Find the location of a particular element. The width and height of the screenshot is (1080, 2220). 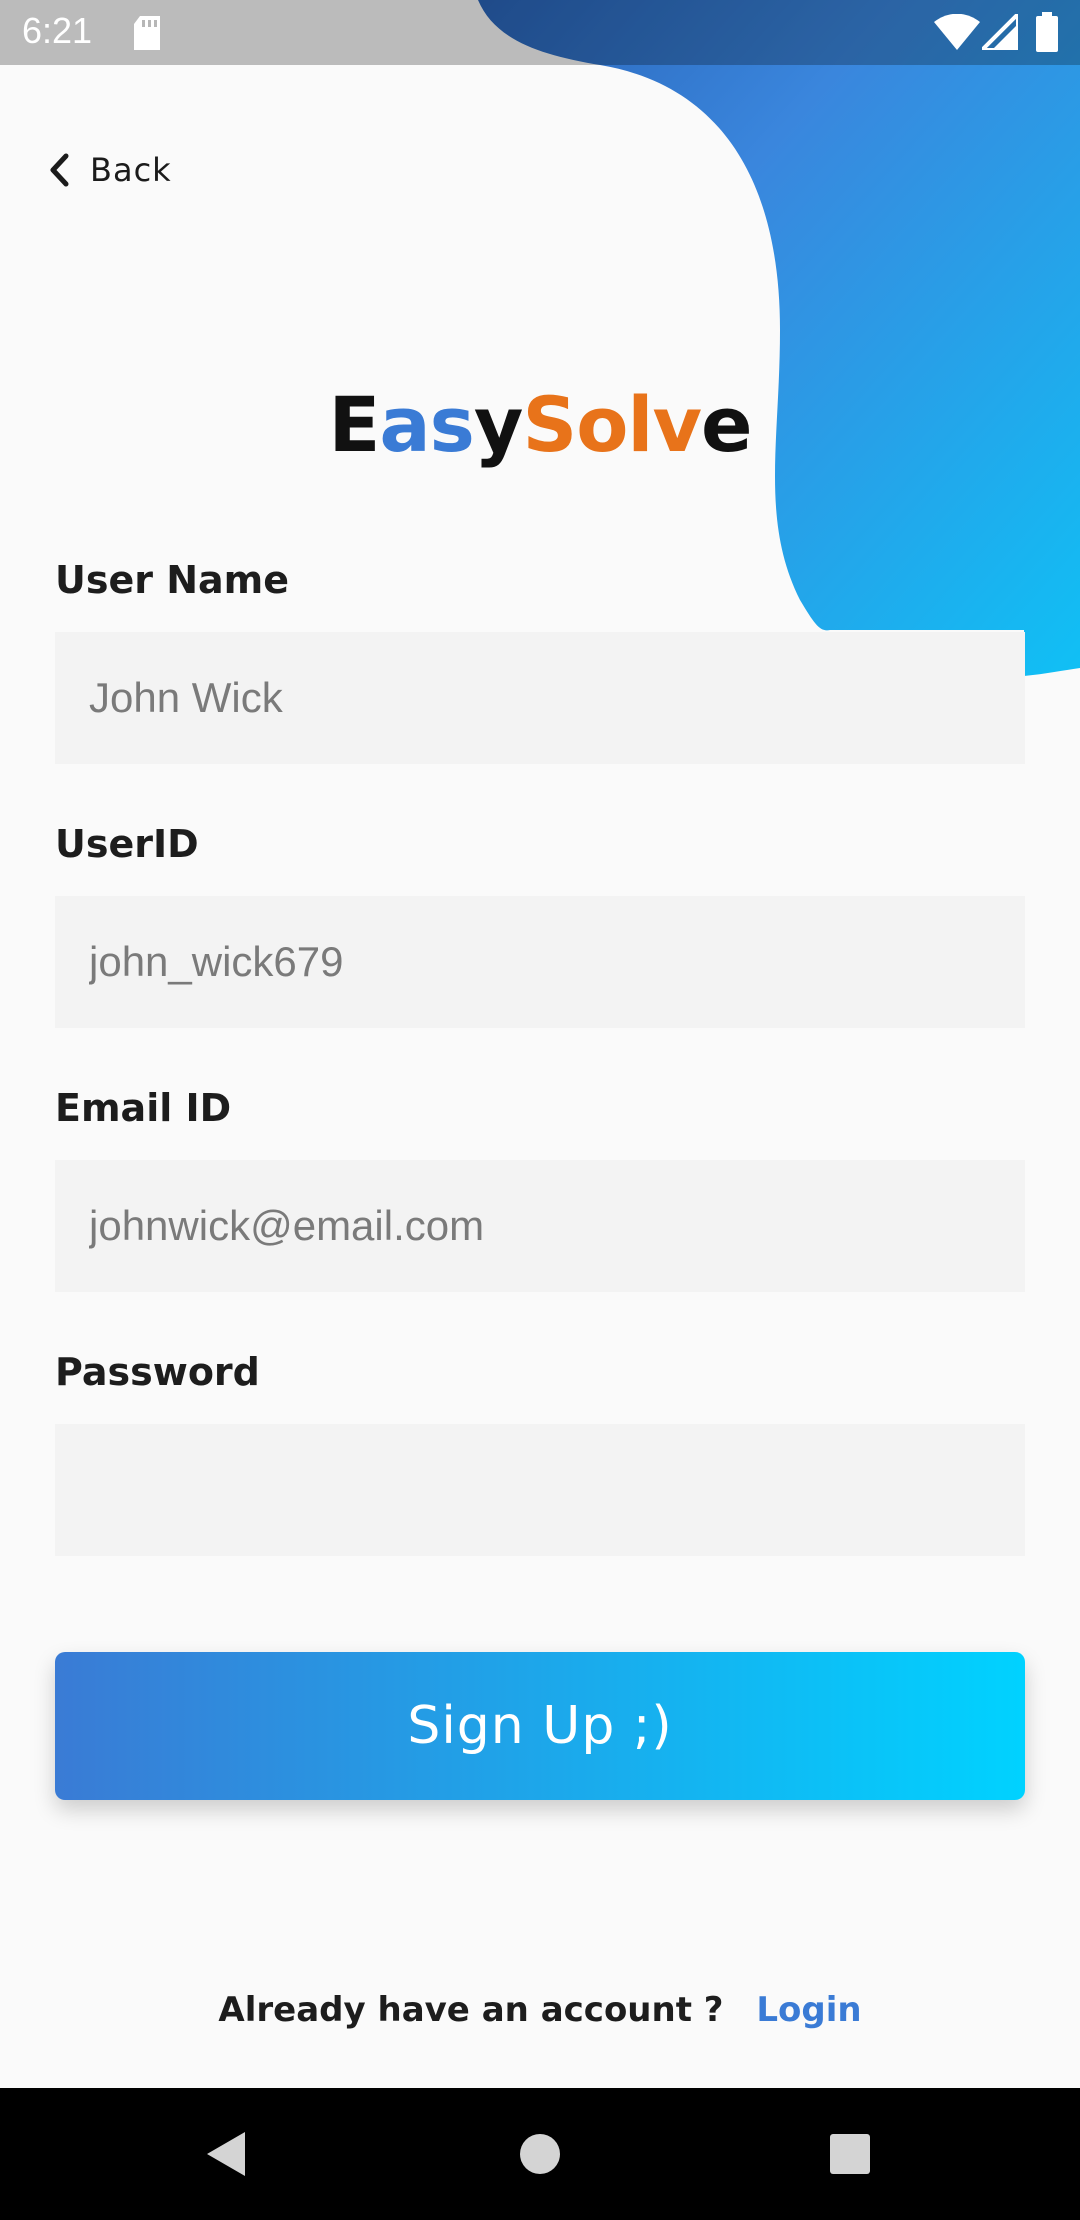

email-label: Email ID is located at coordinates (143, 1108).